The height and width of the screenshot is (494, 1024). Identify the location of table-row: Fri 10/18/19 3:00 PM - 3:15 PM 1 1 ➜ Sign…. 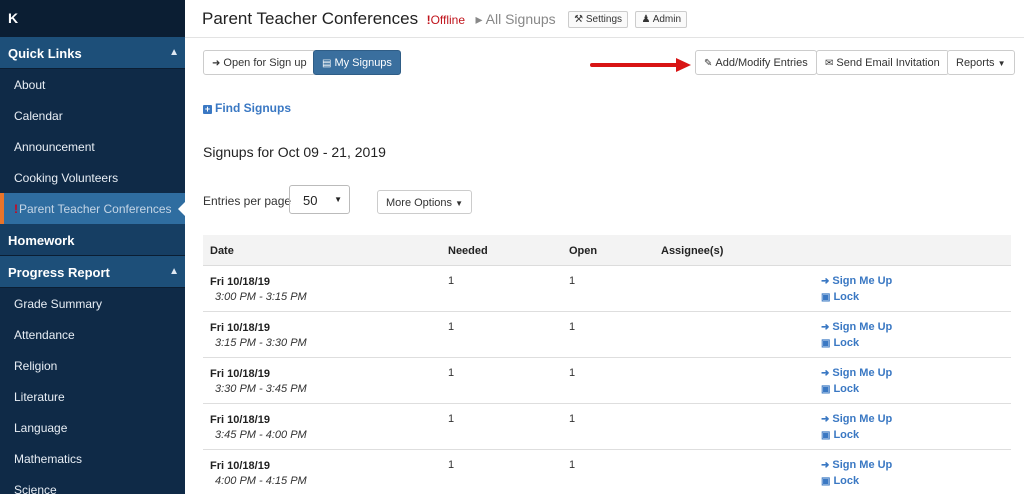
(607, 289).